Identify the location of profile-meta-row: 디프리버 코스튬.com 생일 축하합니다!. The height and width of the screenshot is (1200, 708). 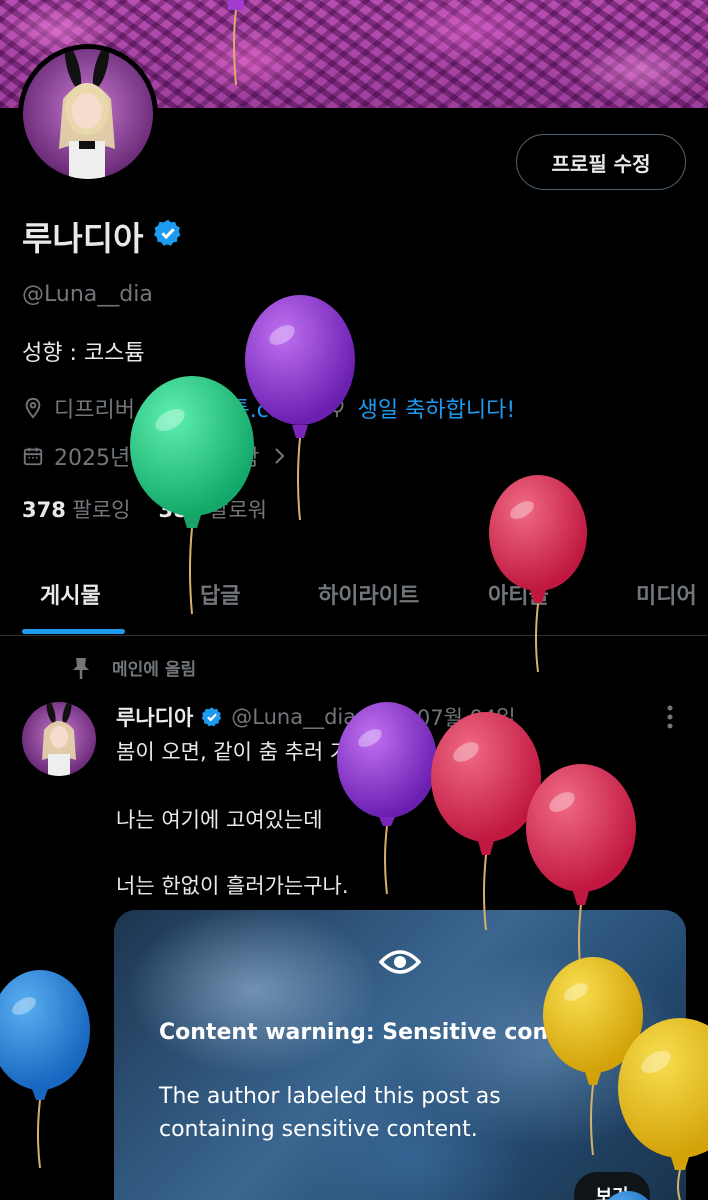
(279, 408).